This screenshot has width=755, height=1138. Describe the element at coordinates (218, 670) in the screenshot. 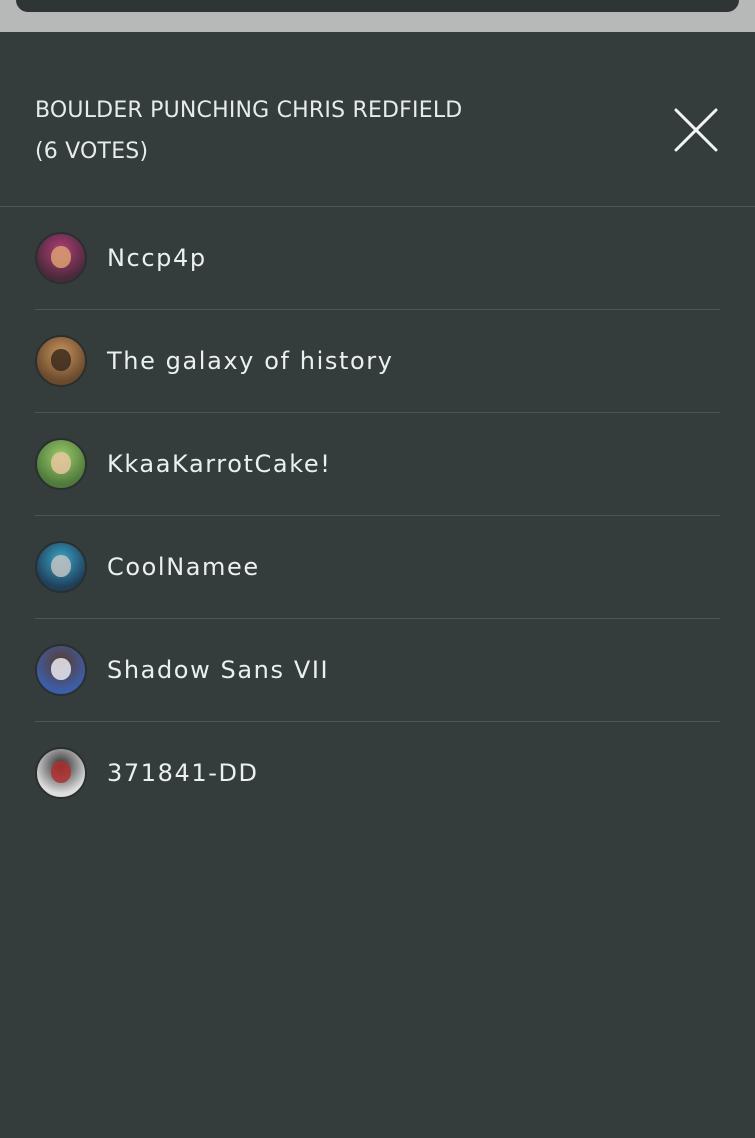

I see `voter-name: Shadow Sans VII` at that location.